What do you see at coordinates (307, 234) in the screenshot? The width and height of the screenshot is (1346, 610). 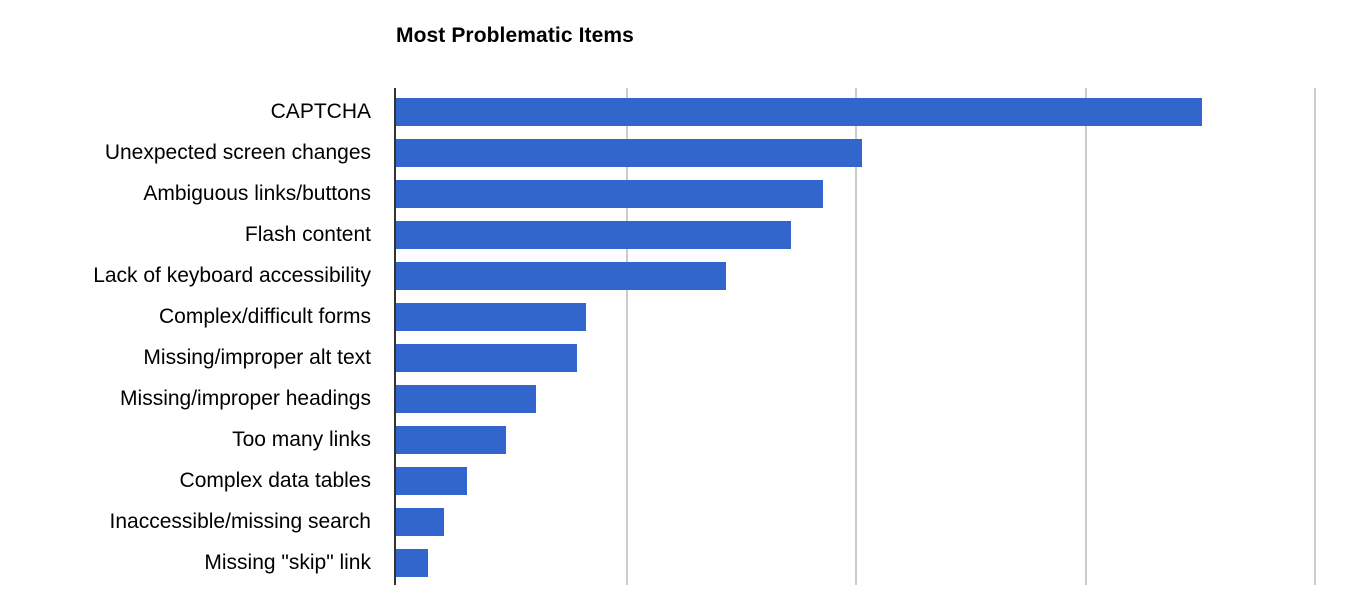 I see `category-label: Flash content` at bounding box center [307, 234].